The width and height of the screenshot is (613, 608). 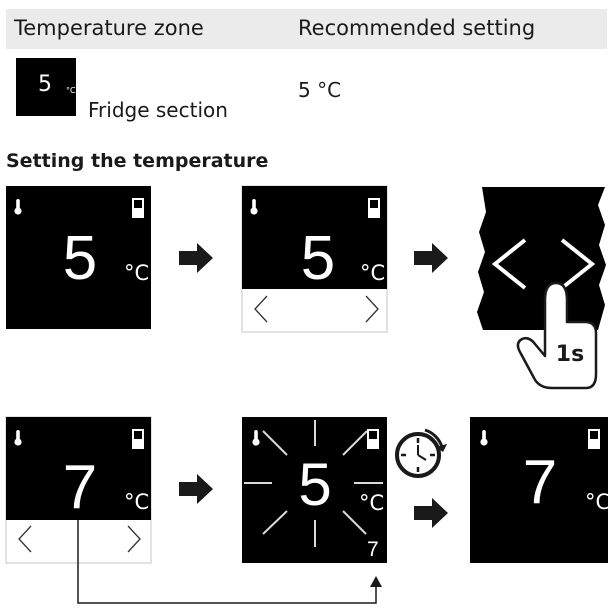 What do you see at coordinates (570, 354) in the screenshot?
I see `hold-duration-label: 1s` at bounding box center [570, 354].